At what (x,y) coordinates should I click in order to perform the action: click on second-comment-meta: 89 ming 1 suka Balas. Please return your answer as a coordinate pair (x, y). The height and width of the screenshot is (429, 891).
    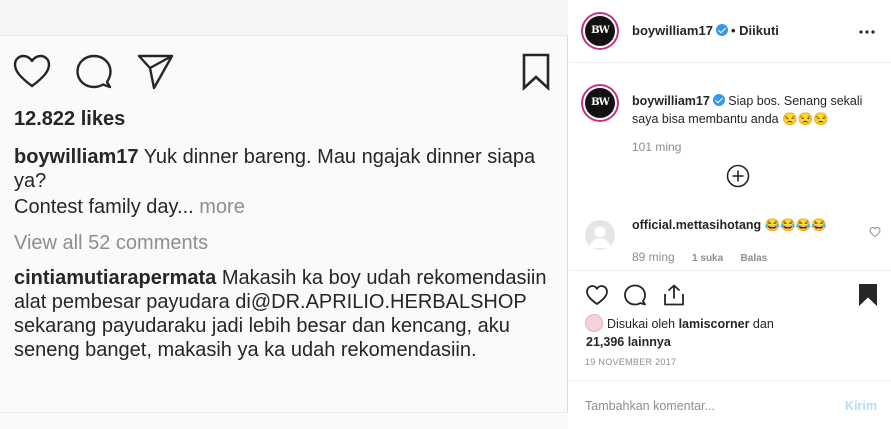
    Looking at the image, I should click on (706, 257).